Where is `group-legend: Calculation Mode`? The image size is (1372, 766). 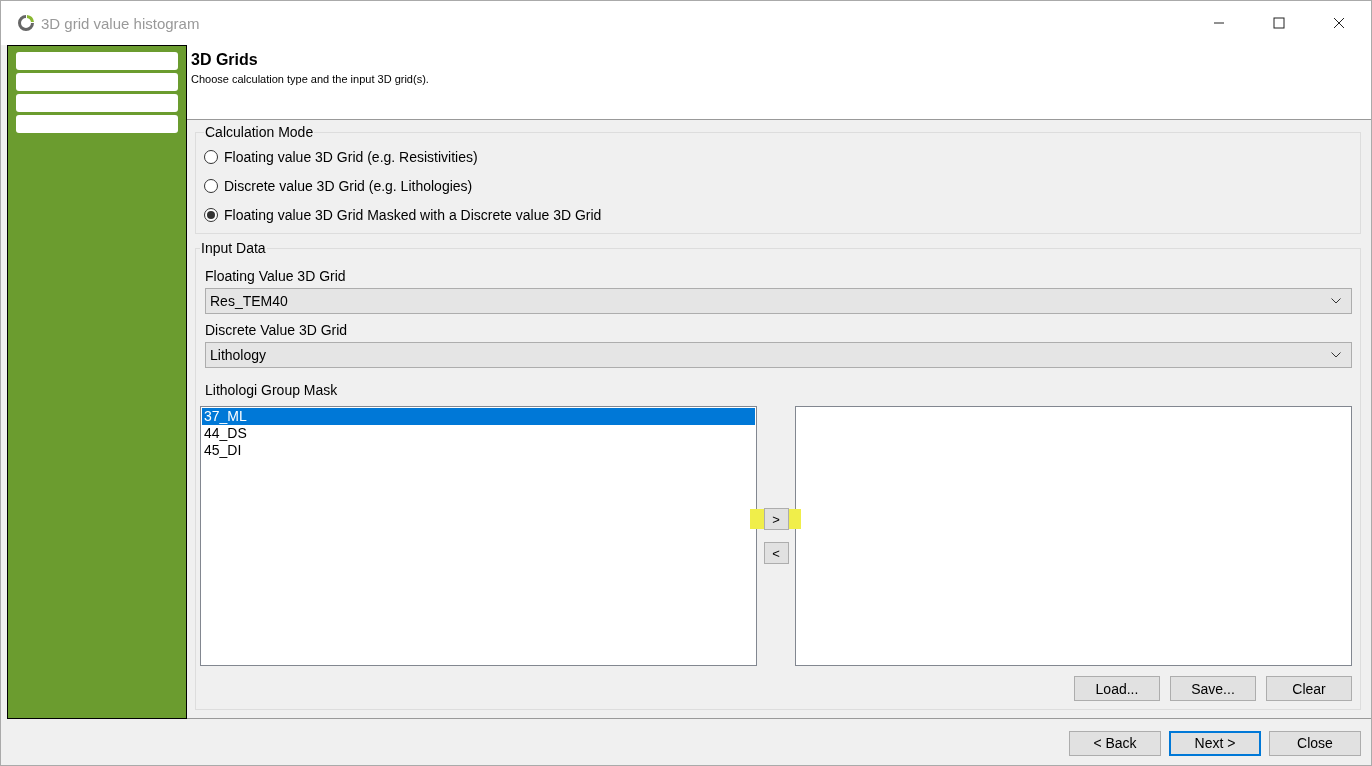
group-legend: Calculation Mode is located at coordinates (259, 132).